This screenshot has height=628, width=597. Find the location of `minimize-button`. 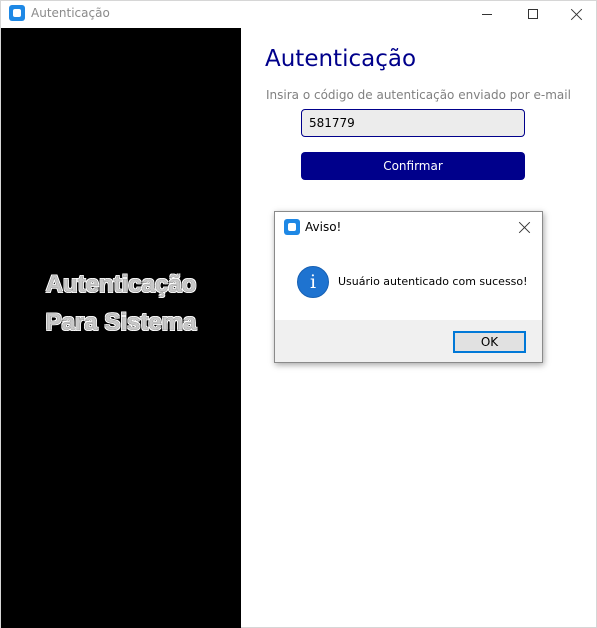

minimize-button is located at coordinates (487, 14).